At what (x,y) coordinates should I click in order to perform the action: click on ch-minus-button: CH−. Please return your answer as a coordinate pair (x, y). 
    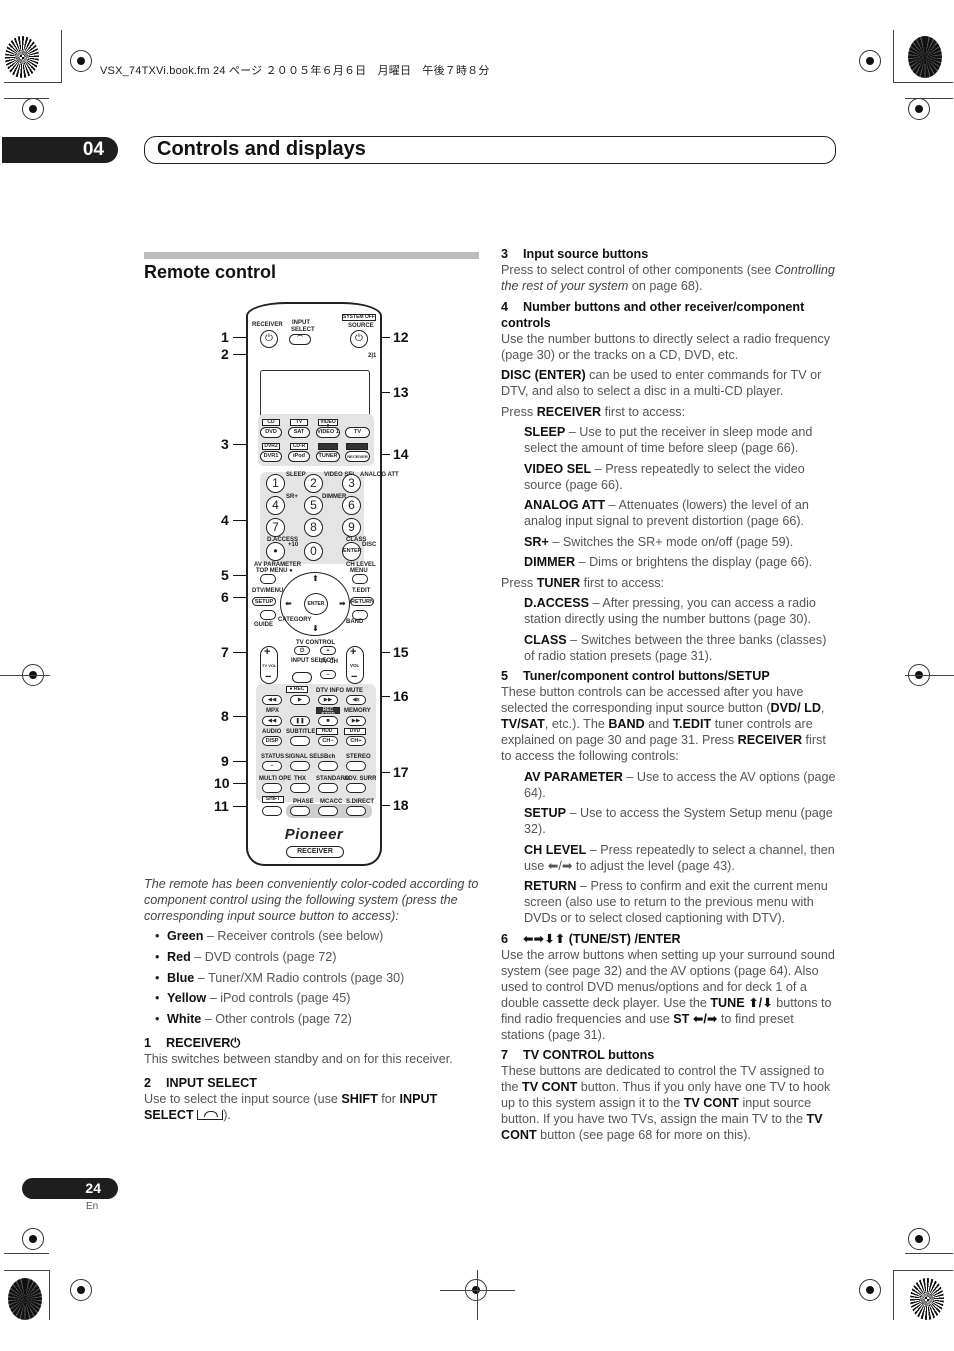
    Looking at the image, I should click on (328, 741).